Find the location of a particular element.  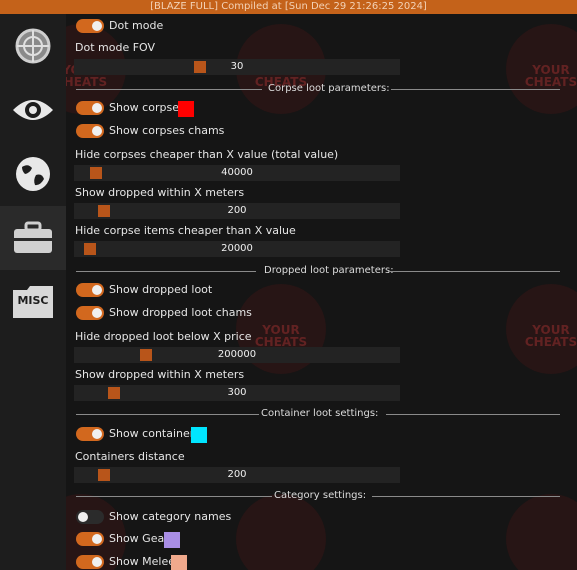

show-dropped-within-2-slider: 300 is located at coordinates (237, 393).